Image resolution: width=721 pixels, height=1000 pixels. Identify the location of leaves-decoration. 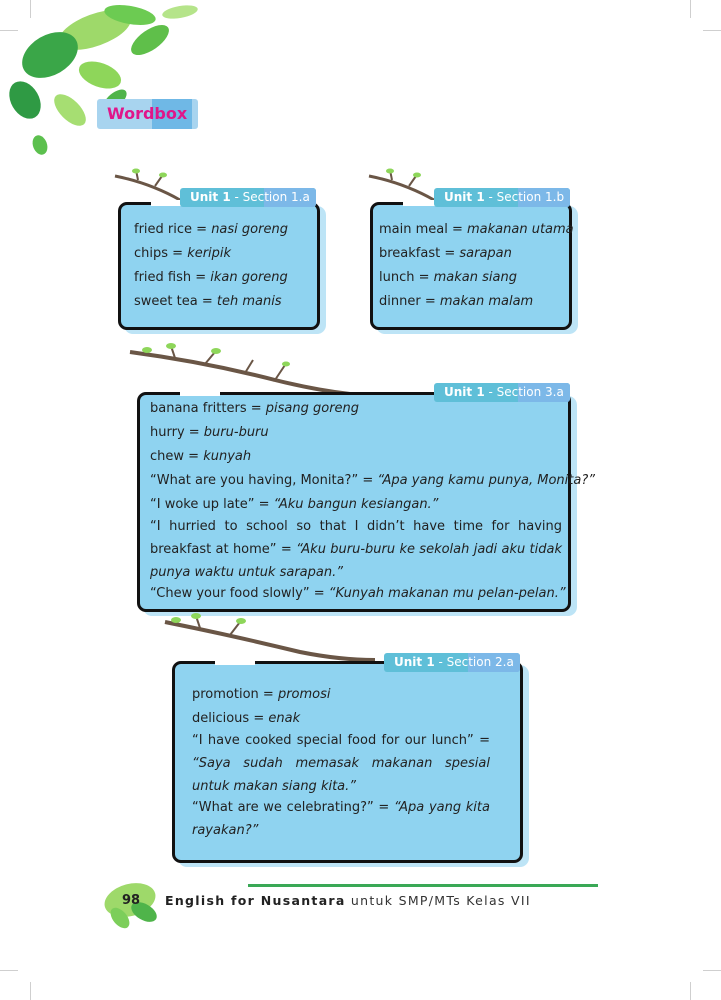
(103, 80).